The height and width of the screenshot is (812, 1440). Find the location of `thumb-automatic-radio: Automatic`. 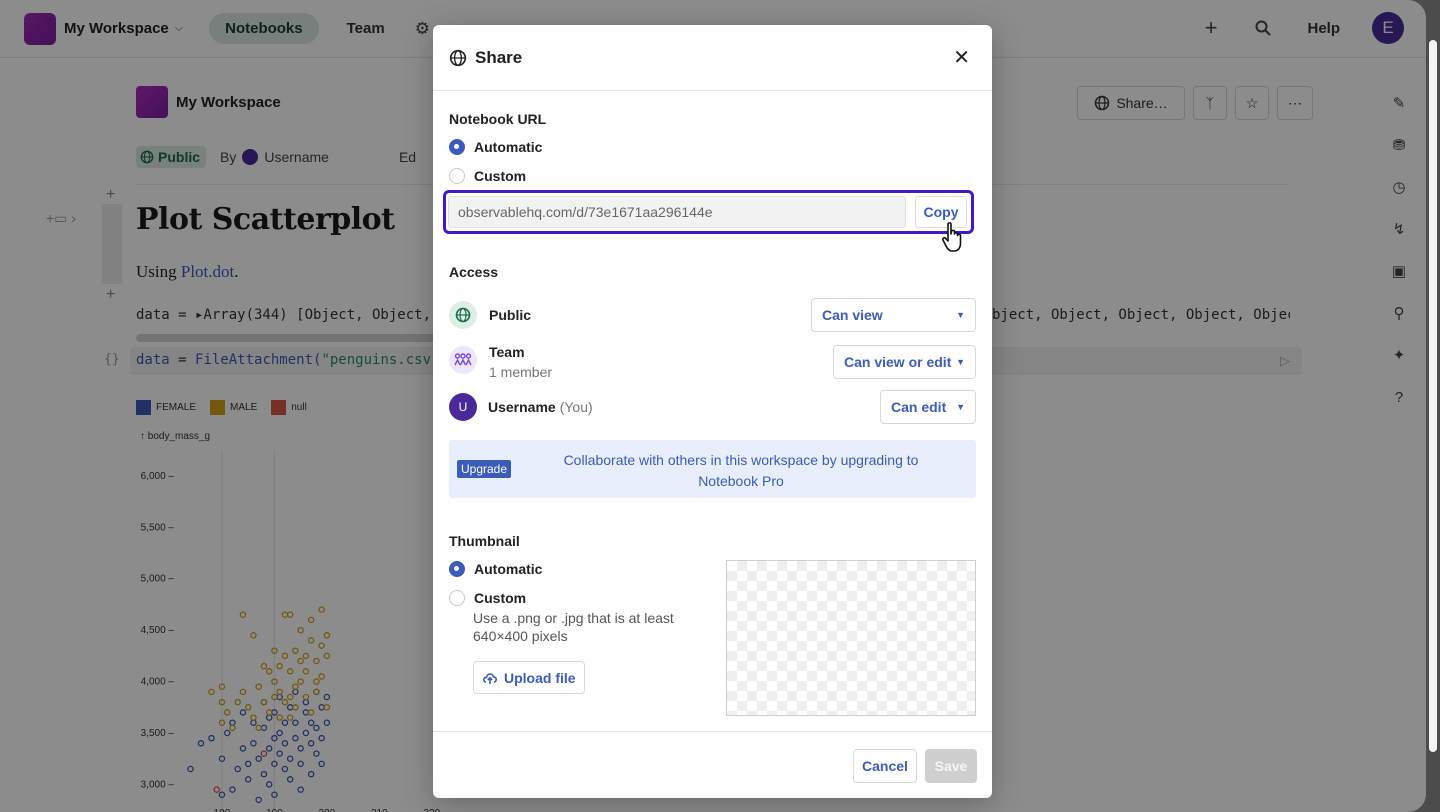

thumb-automatic-radio: Automatic is located at coordinates (495, 569).